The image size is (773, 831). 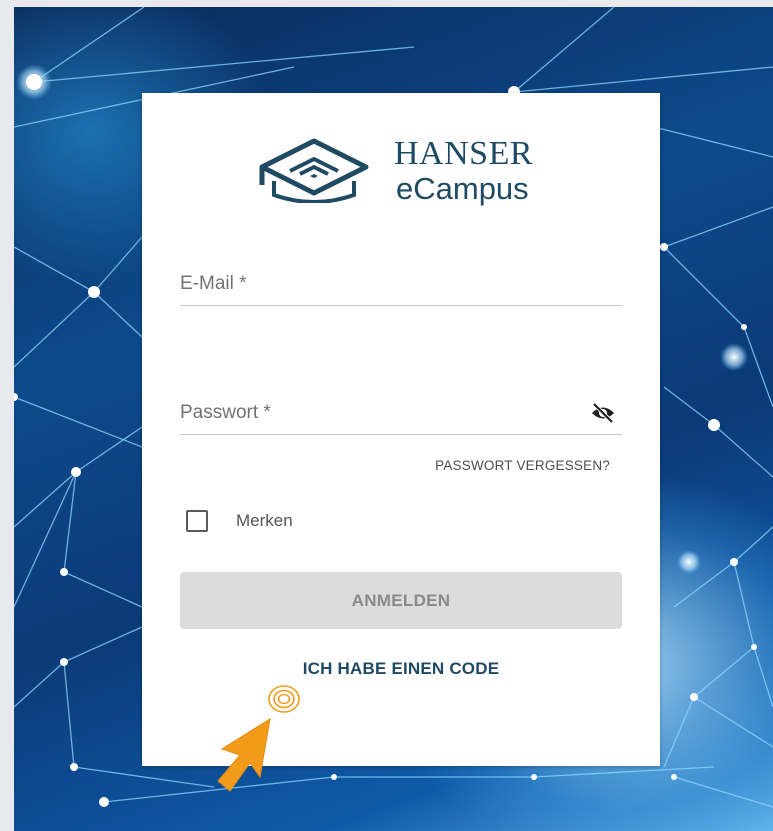 What do you see at coordinates (258, 738) in the screenshot?
I see `orange-arrow-pointer-icon` at bounding box center [258, 738].